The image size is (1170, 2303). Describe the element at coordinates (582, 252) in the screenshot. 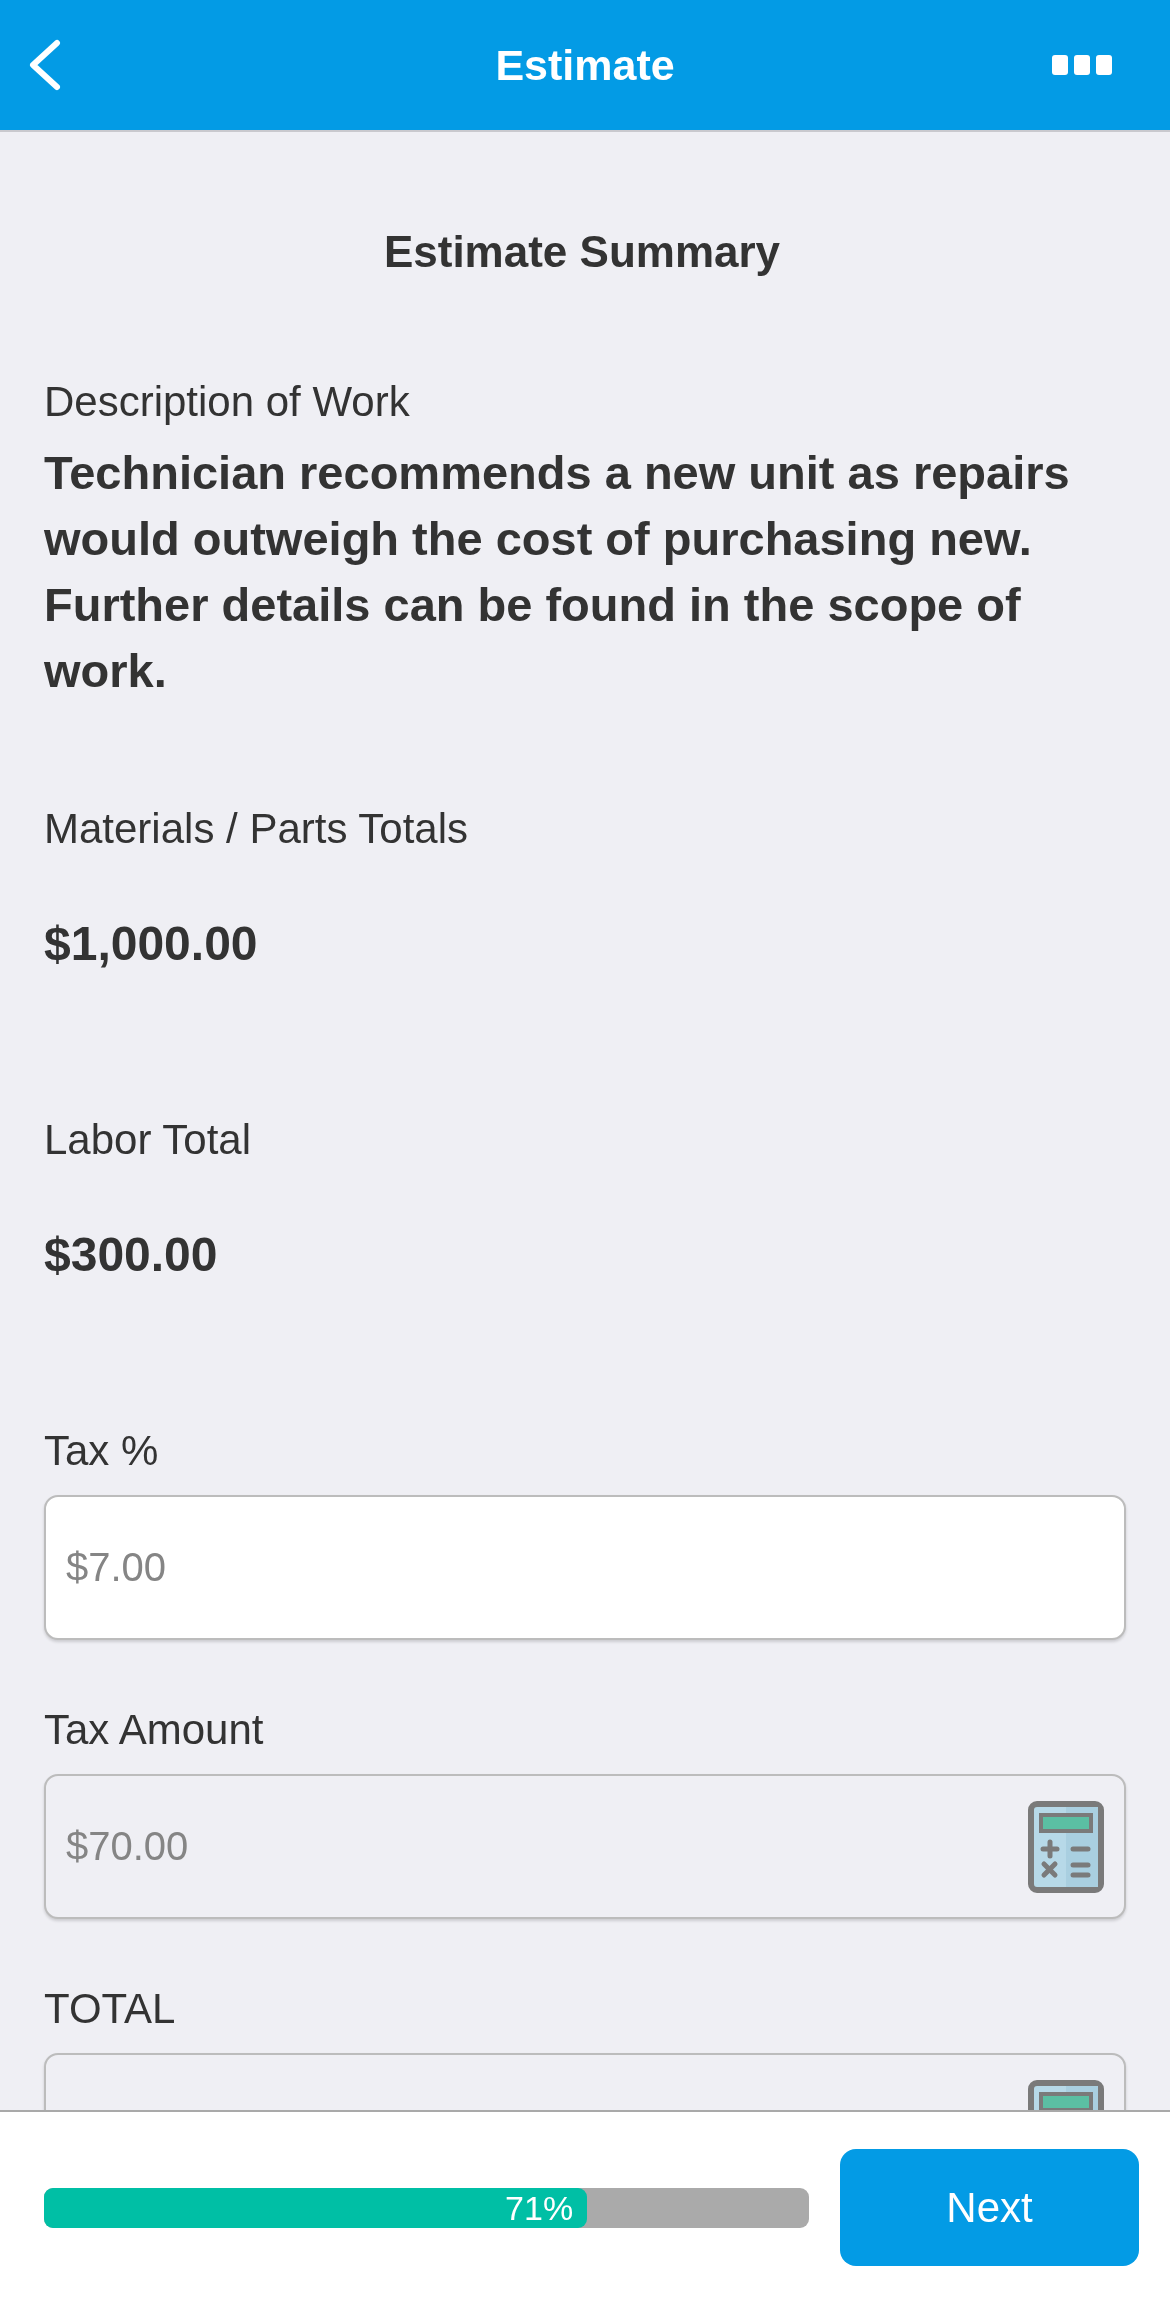

I see `section-title: Estimate Summary` at that location.